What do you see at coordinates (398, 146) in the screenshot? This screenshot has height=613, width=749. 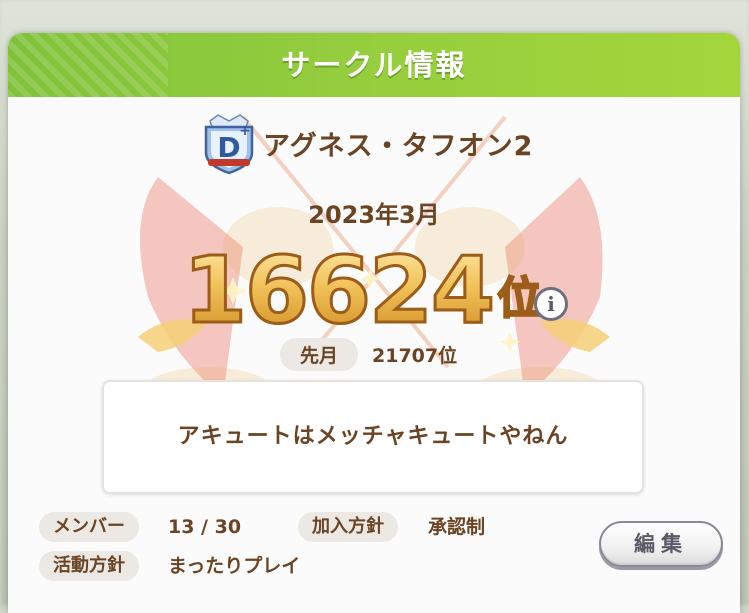 I see `circle-name: アグネス・タフオン2` at bounding box center [398, 146].